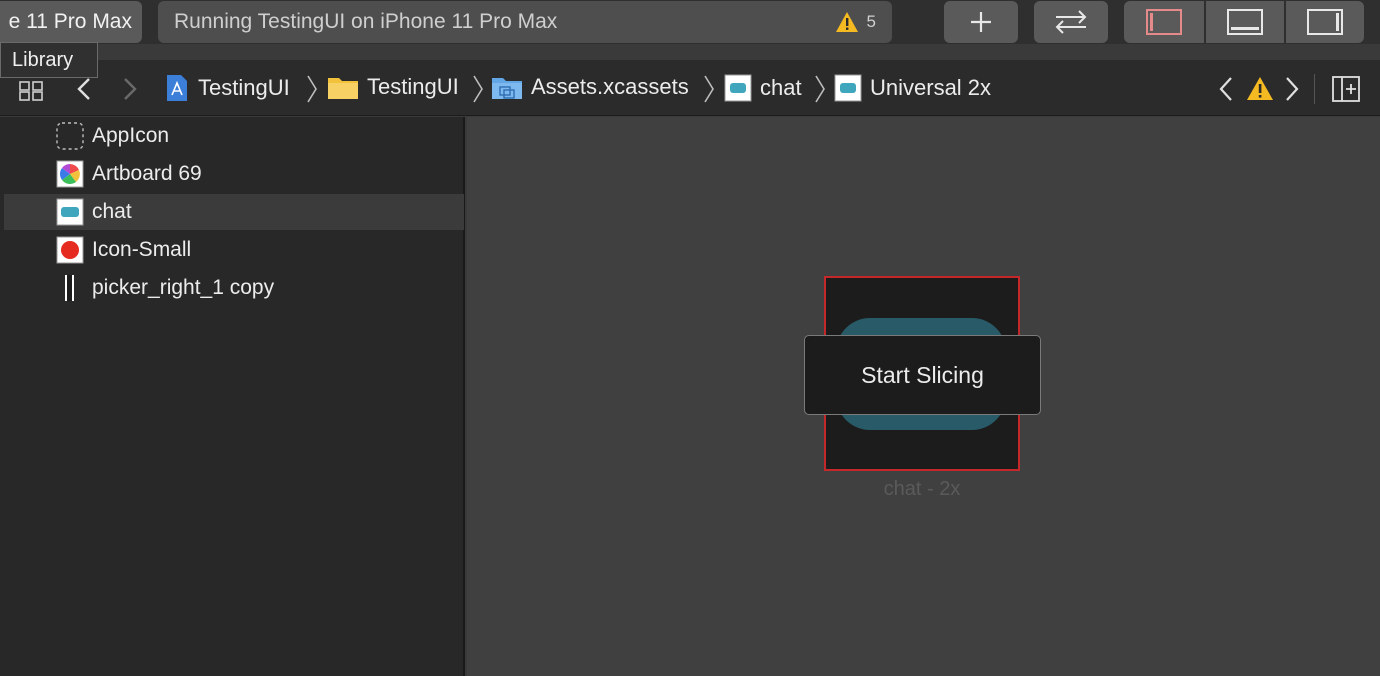 The width and height of the screenshot is (1380, 676). What do you see at coordinates (931, 87) in the screenshot?
I see `breadcrumb-label: Universal 2x` at bounding box center [931, 87].